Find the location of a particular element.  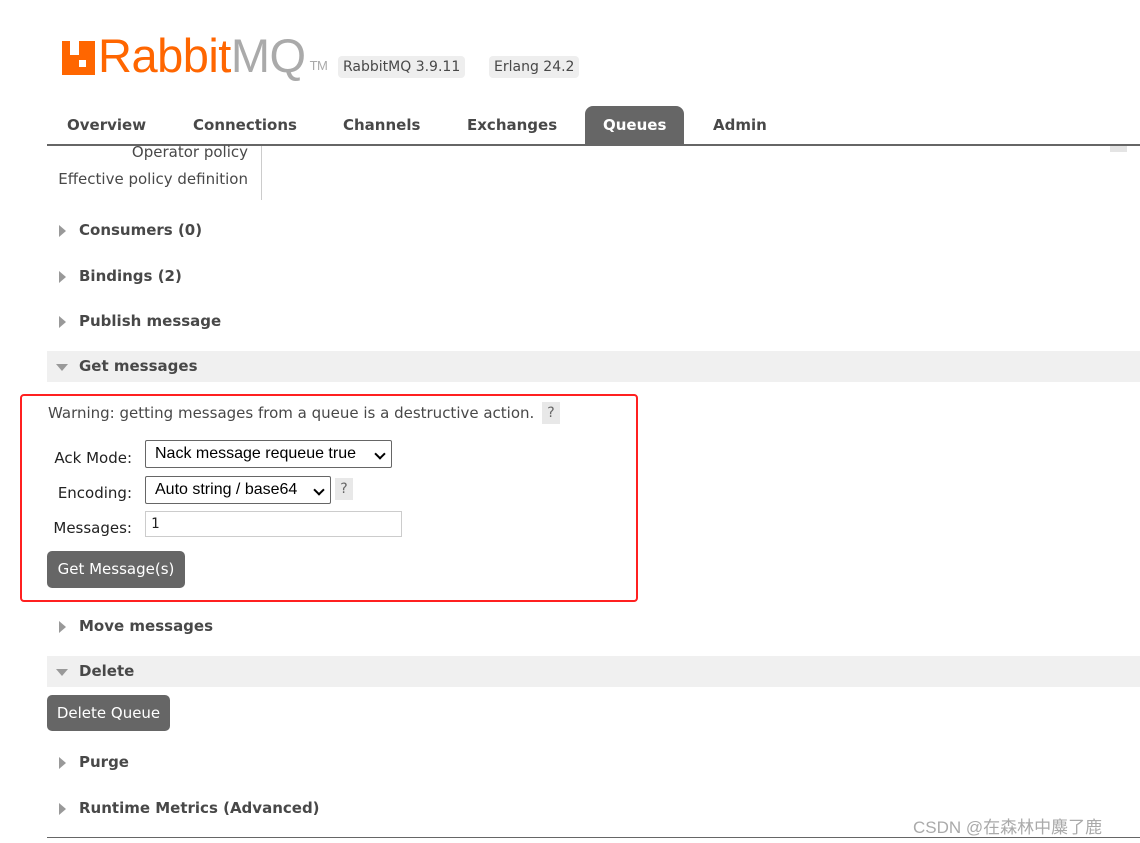

effective-policy-label: Effective policy definition is located at coordinates (153, 179).